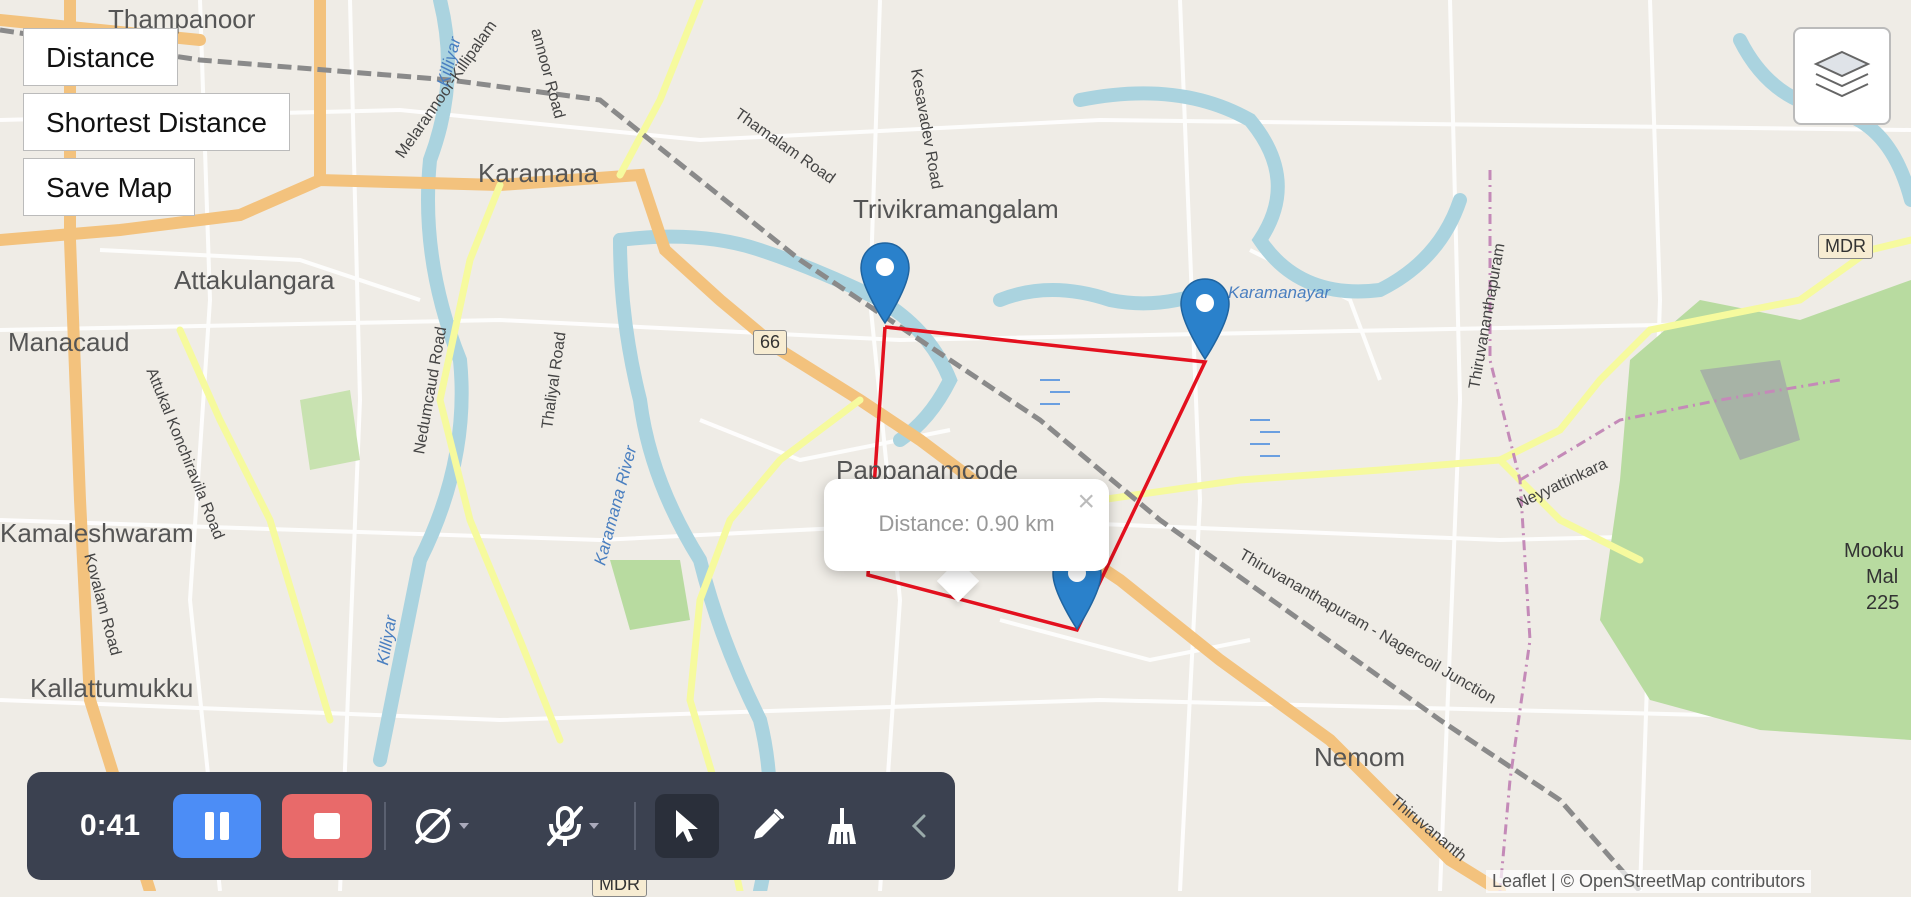  I want to click on pen-icon, so click(769, 824).